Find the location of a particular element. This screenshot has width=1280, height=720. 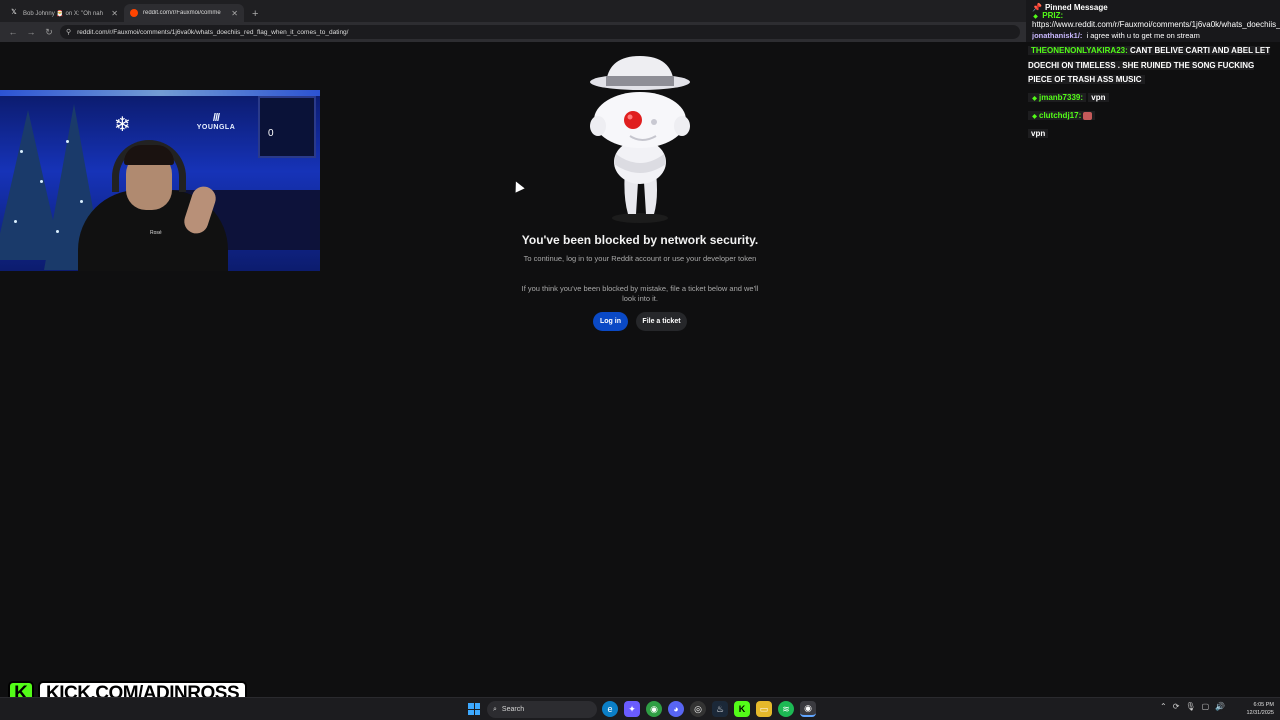

tab-reddit: reddit.com/r/Fauxmoi/comme ✕ is located at coordinates (184, 13).